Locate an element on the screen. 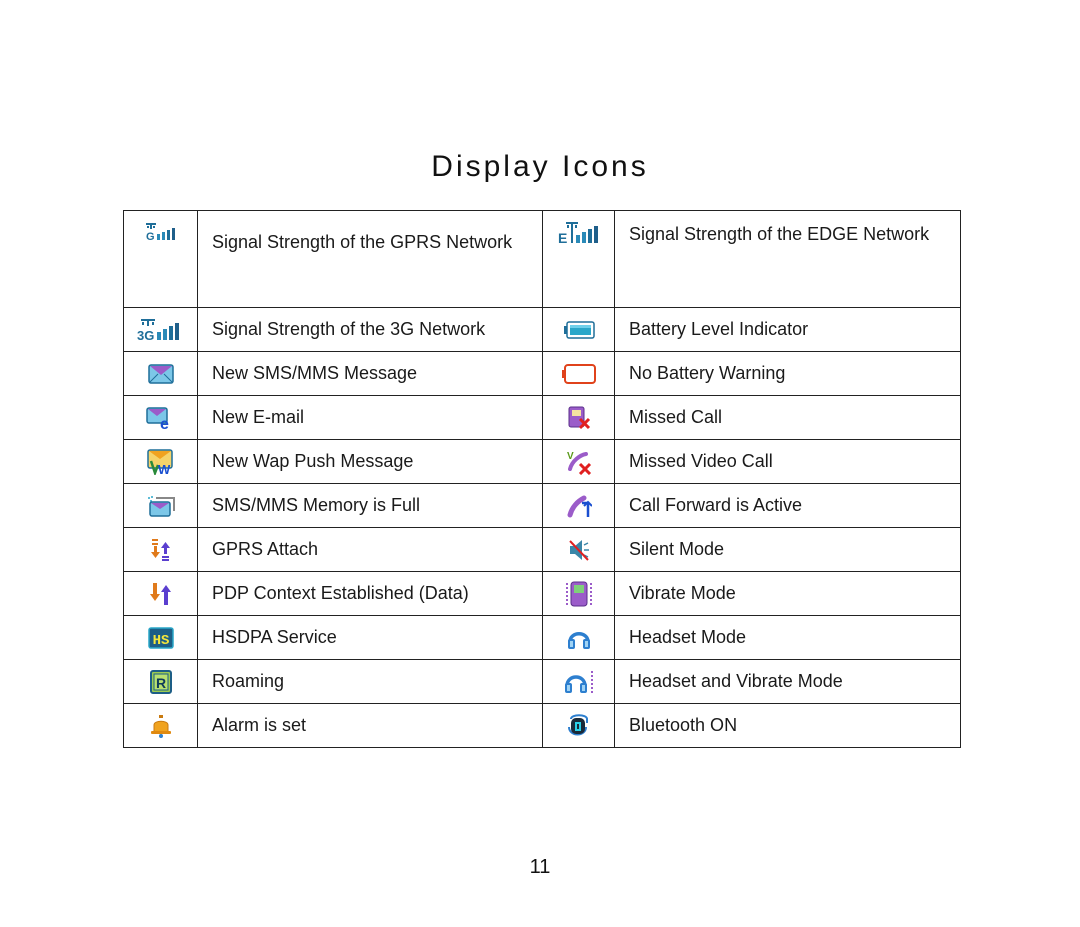  table-row: G Signal Strength of the GPRS Network E is located at coordinates (542, 259).